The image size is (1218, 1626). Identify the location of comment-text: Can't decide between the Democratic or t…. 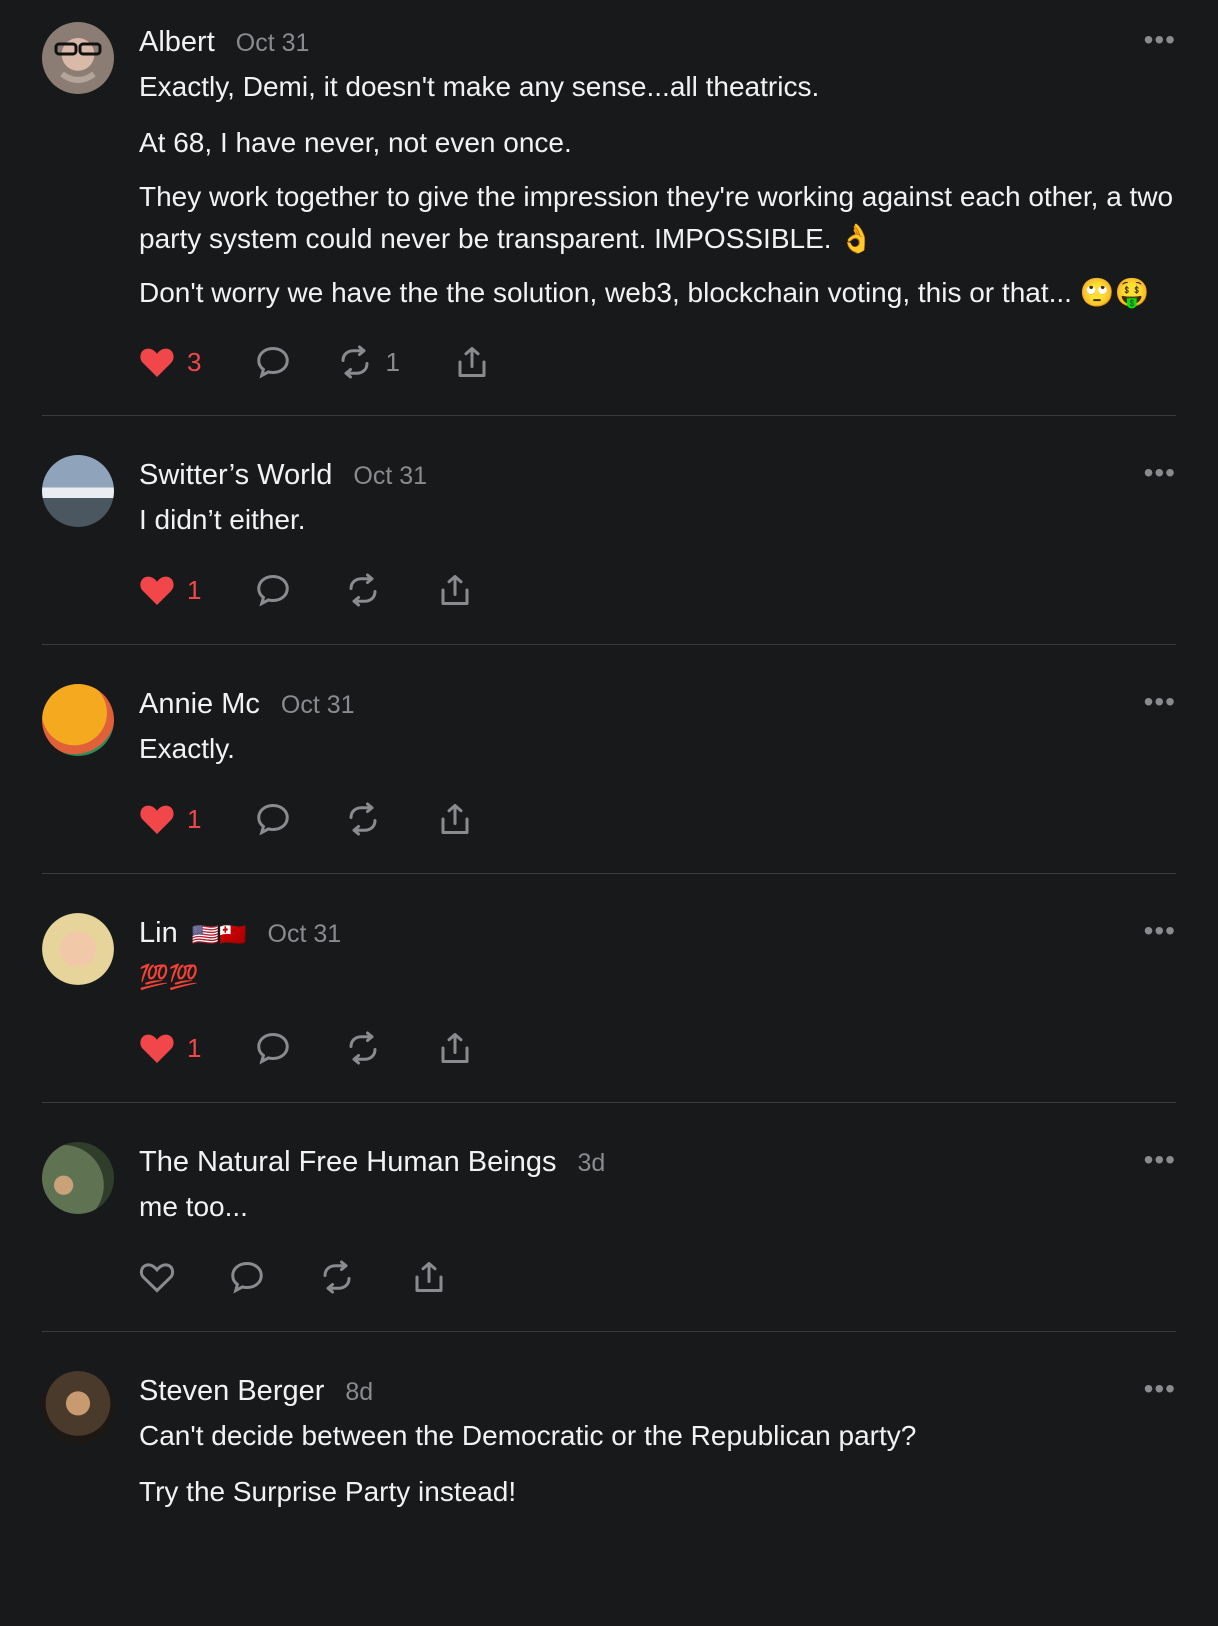
(528, 1435).